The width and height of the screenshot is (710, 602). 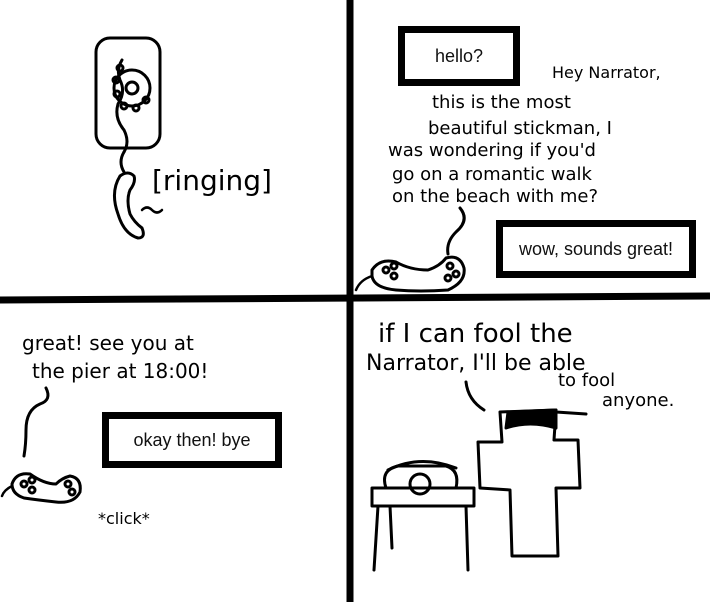 What do you see at coordinates (492, 174) in the screenshot?
I see `stickman-line-4: go on a romantic walk` at bounding box center [492, 174].